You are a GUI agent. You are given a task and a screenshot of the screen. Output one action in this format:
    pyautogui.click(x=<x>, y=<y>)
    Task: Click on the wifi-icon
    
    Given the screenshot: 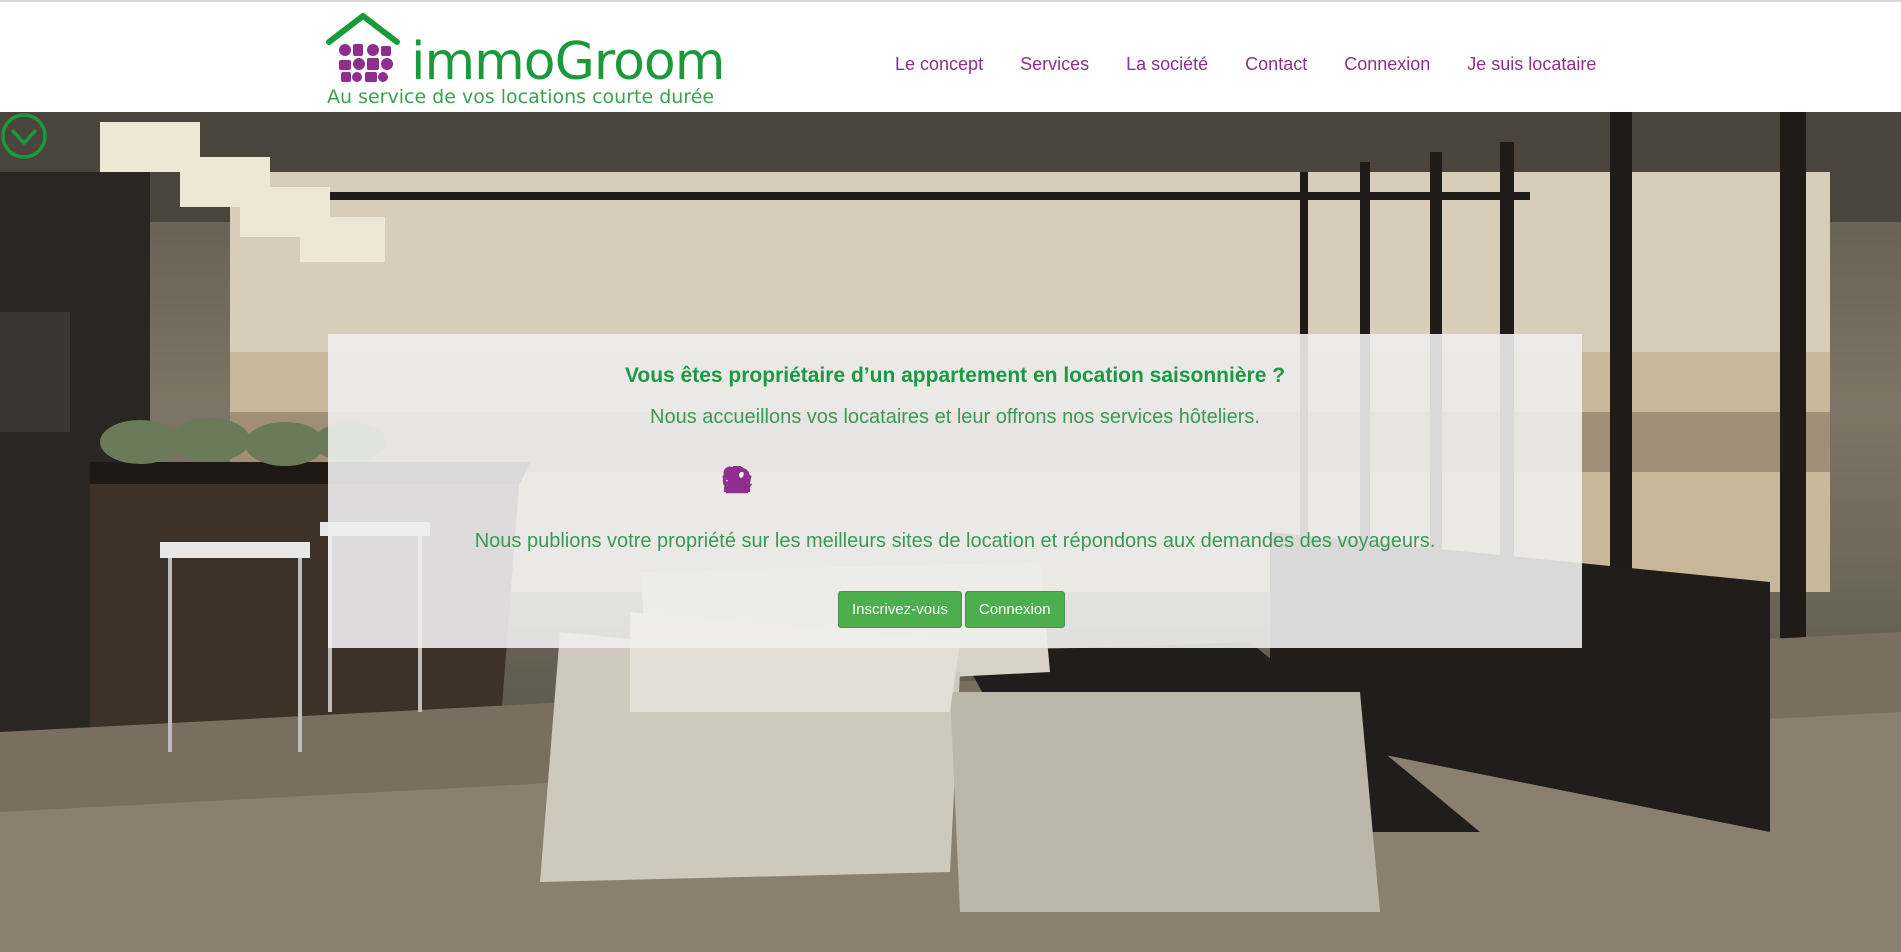 What is the action you would take?
    pyautogui.click(x=757, y=480)
    